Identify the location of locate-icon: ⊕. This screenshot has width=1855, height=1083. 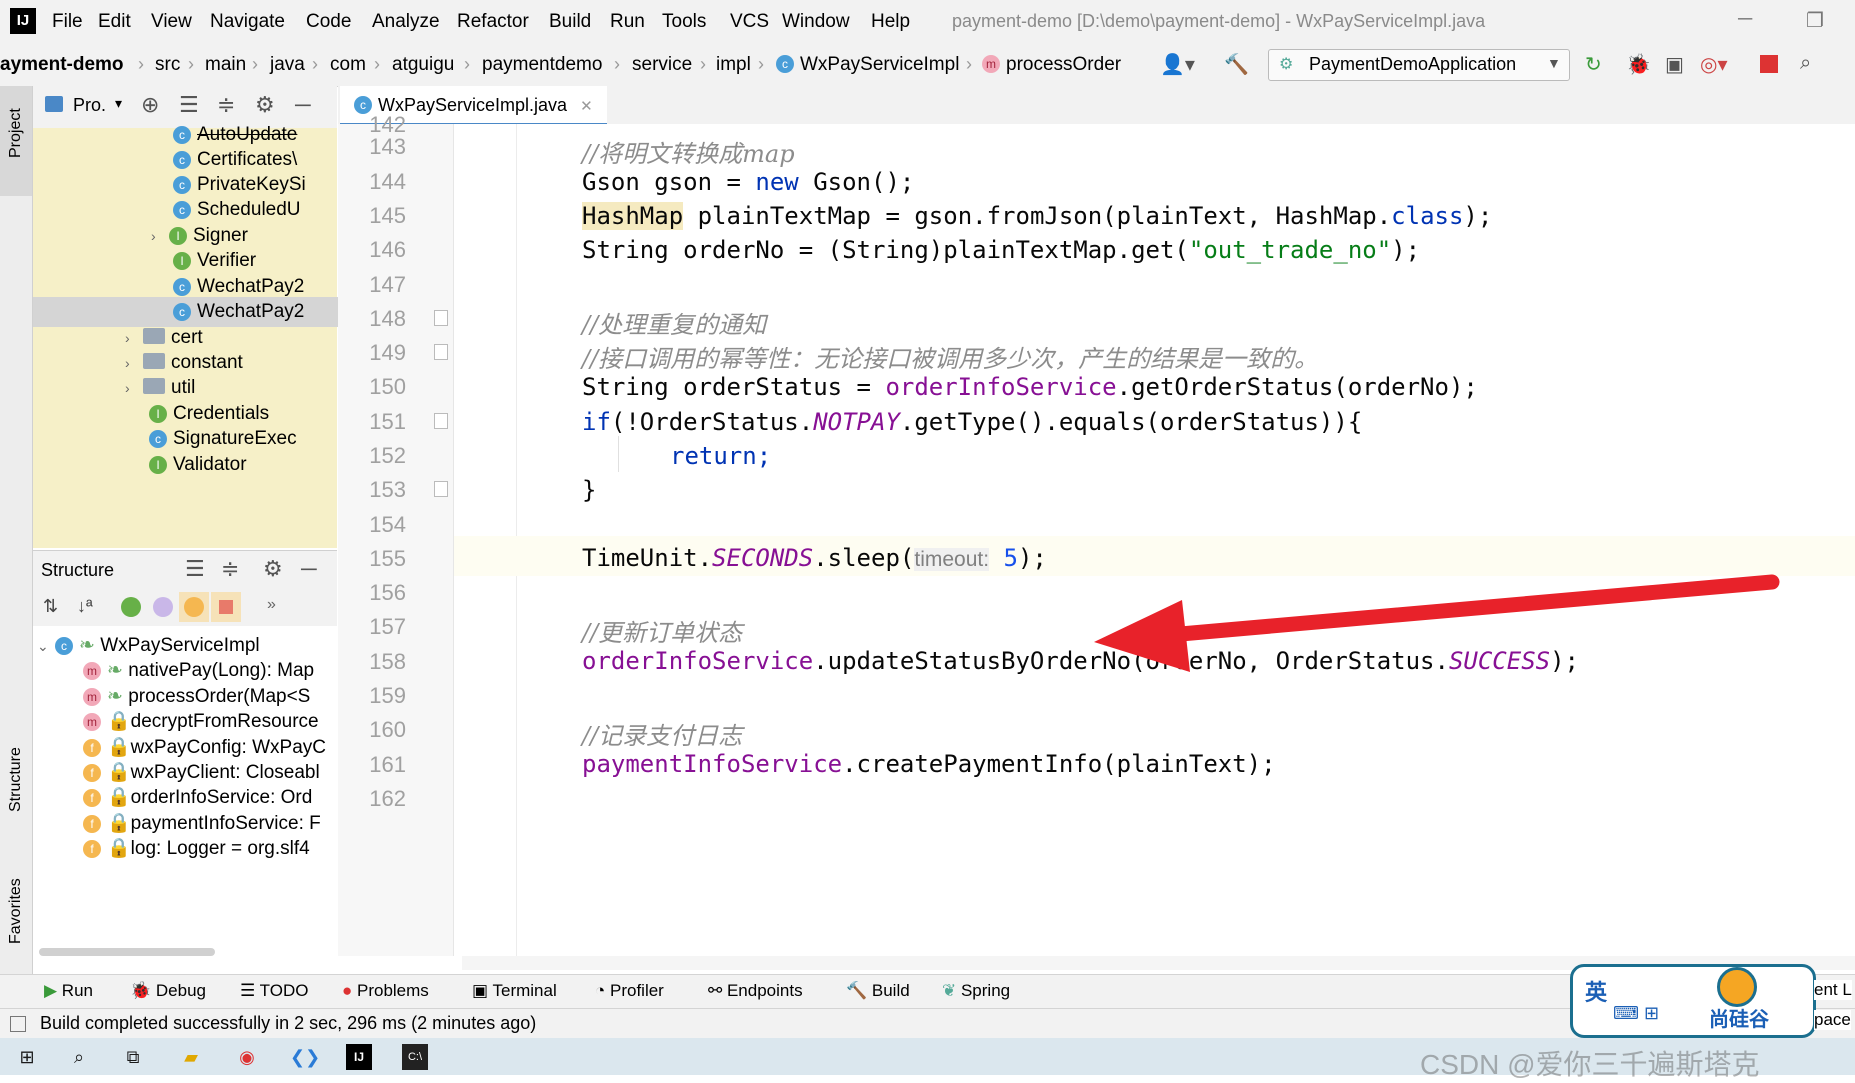
(150, 105).